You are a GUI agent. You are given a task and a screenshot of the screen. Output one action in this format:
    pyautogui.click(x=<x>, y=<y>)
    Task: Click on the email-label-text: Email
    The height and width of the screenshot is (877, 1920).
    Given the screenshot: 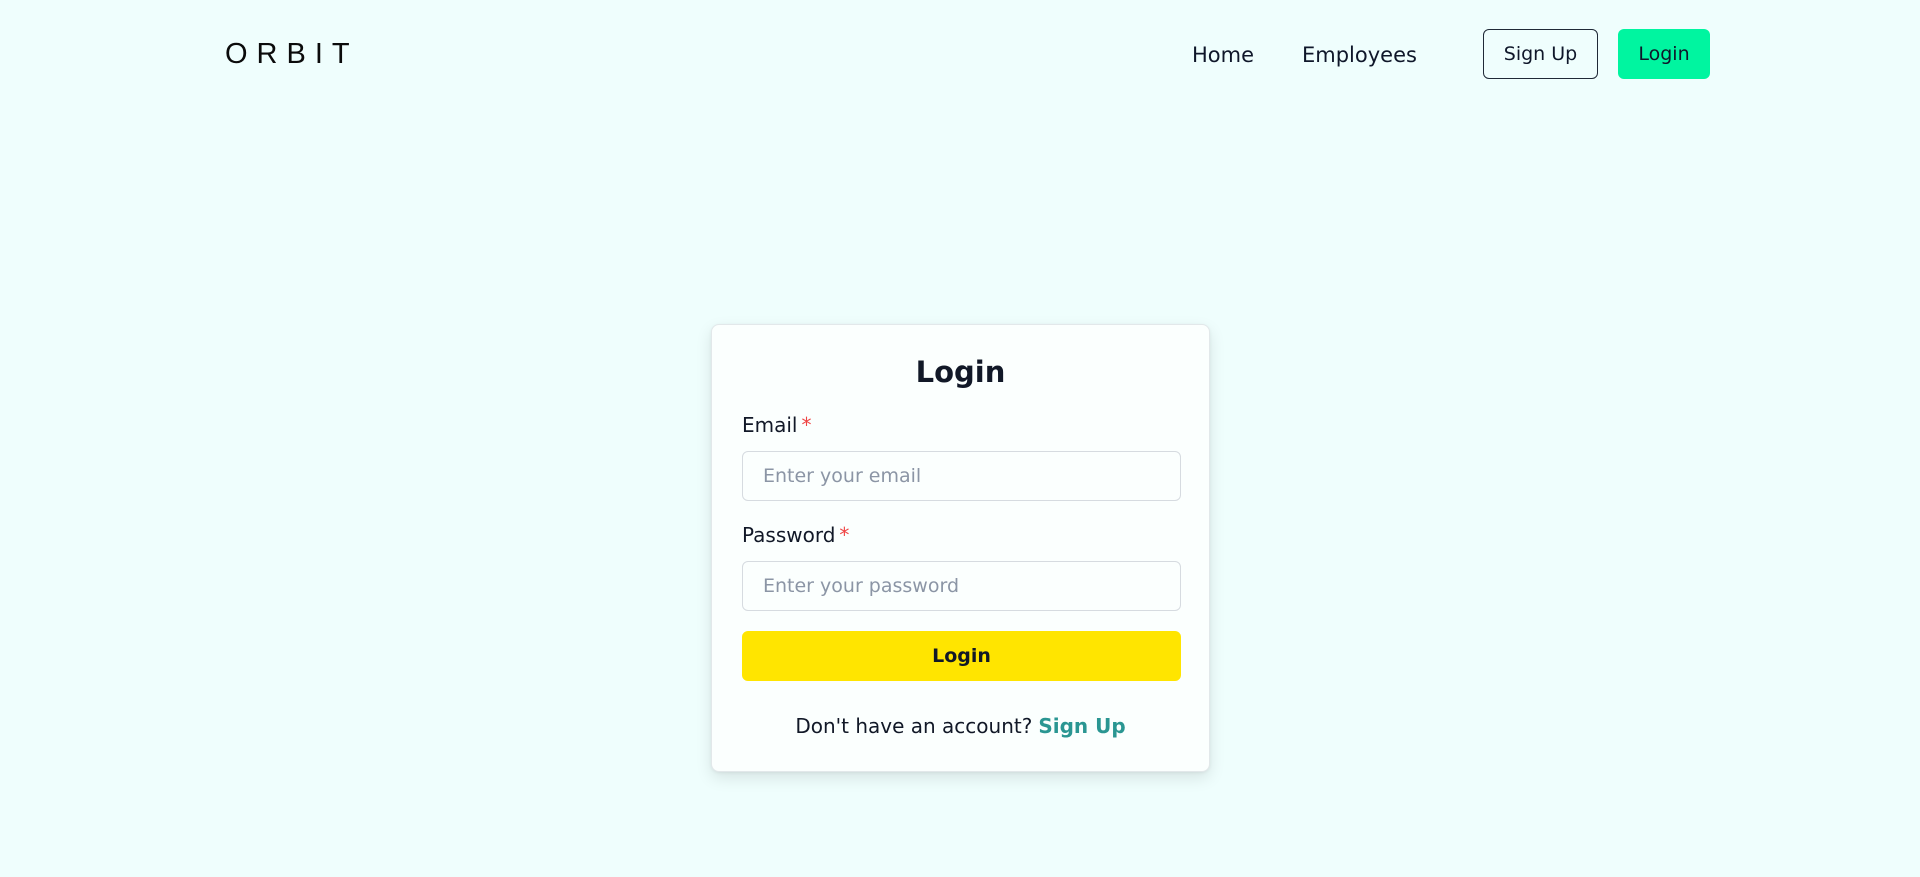 What is the action you would take?
    pyautogui.click(x=770, y=425)
    